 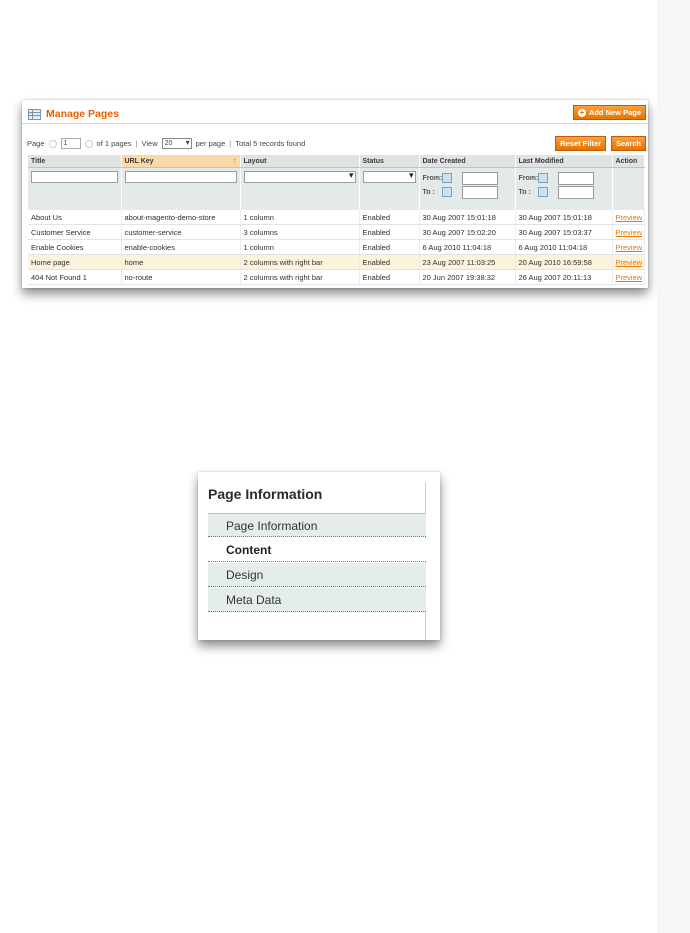 I want to click on cell-date-created: 23 Aug 2007 11:03:25, so click(x=467, y=262).